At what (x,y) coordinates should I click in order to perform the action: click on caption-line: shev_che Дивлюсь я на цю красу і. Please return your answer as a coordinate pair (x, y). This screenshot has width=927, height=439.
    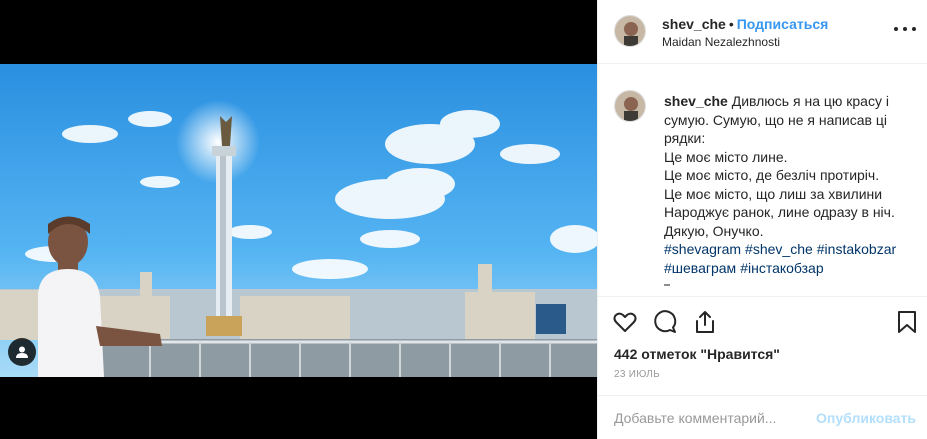
    Looking at the image, I should click on (792, 101).